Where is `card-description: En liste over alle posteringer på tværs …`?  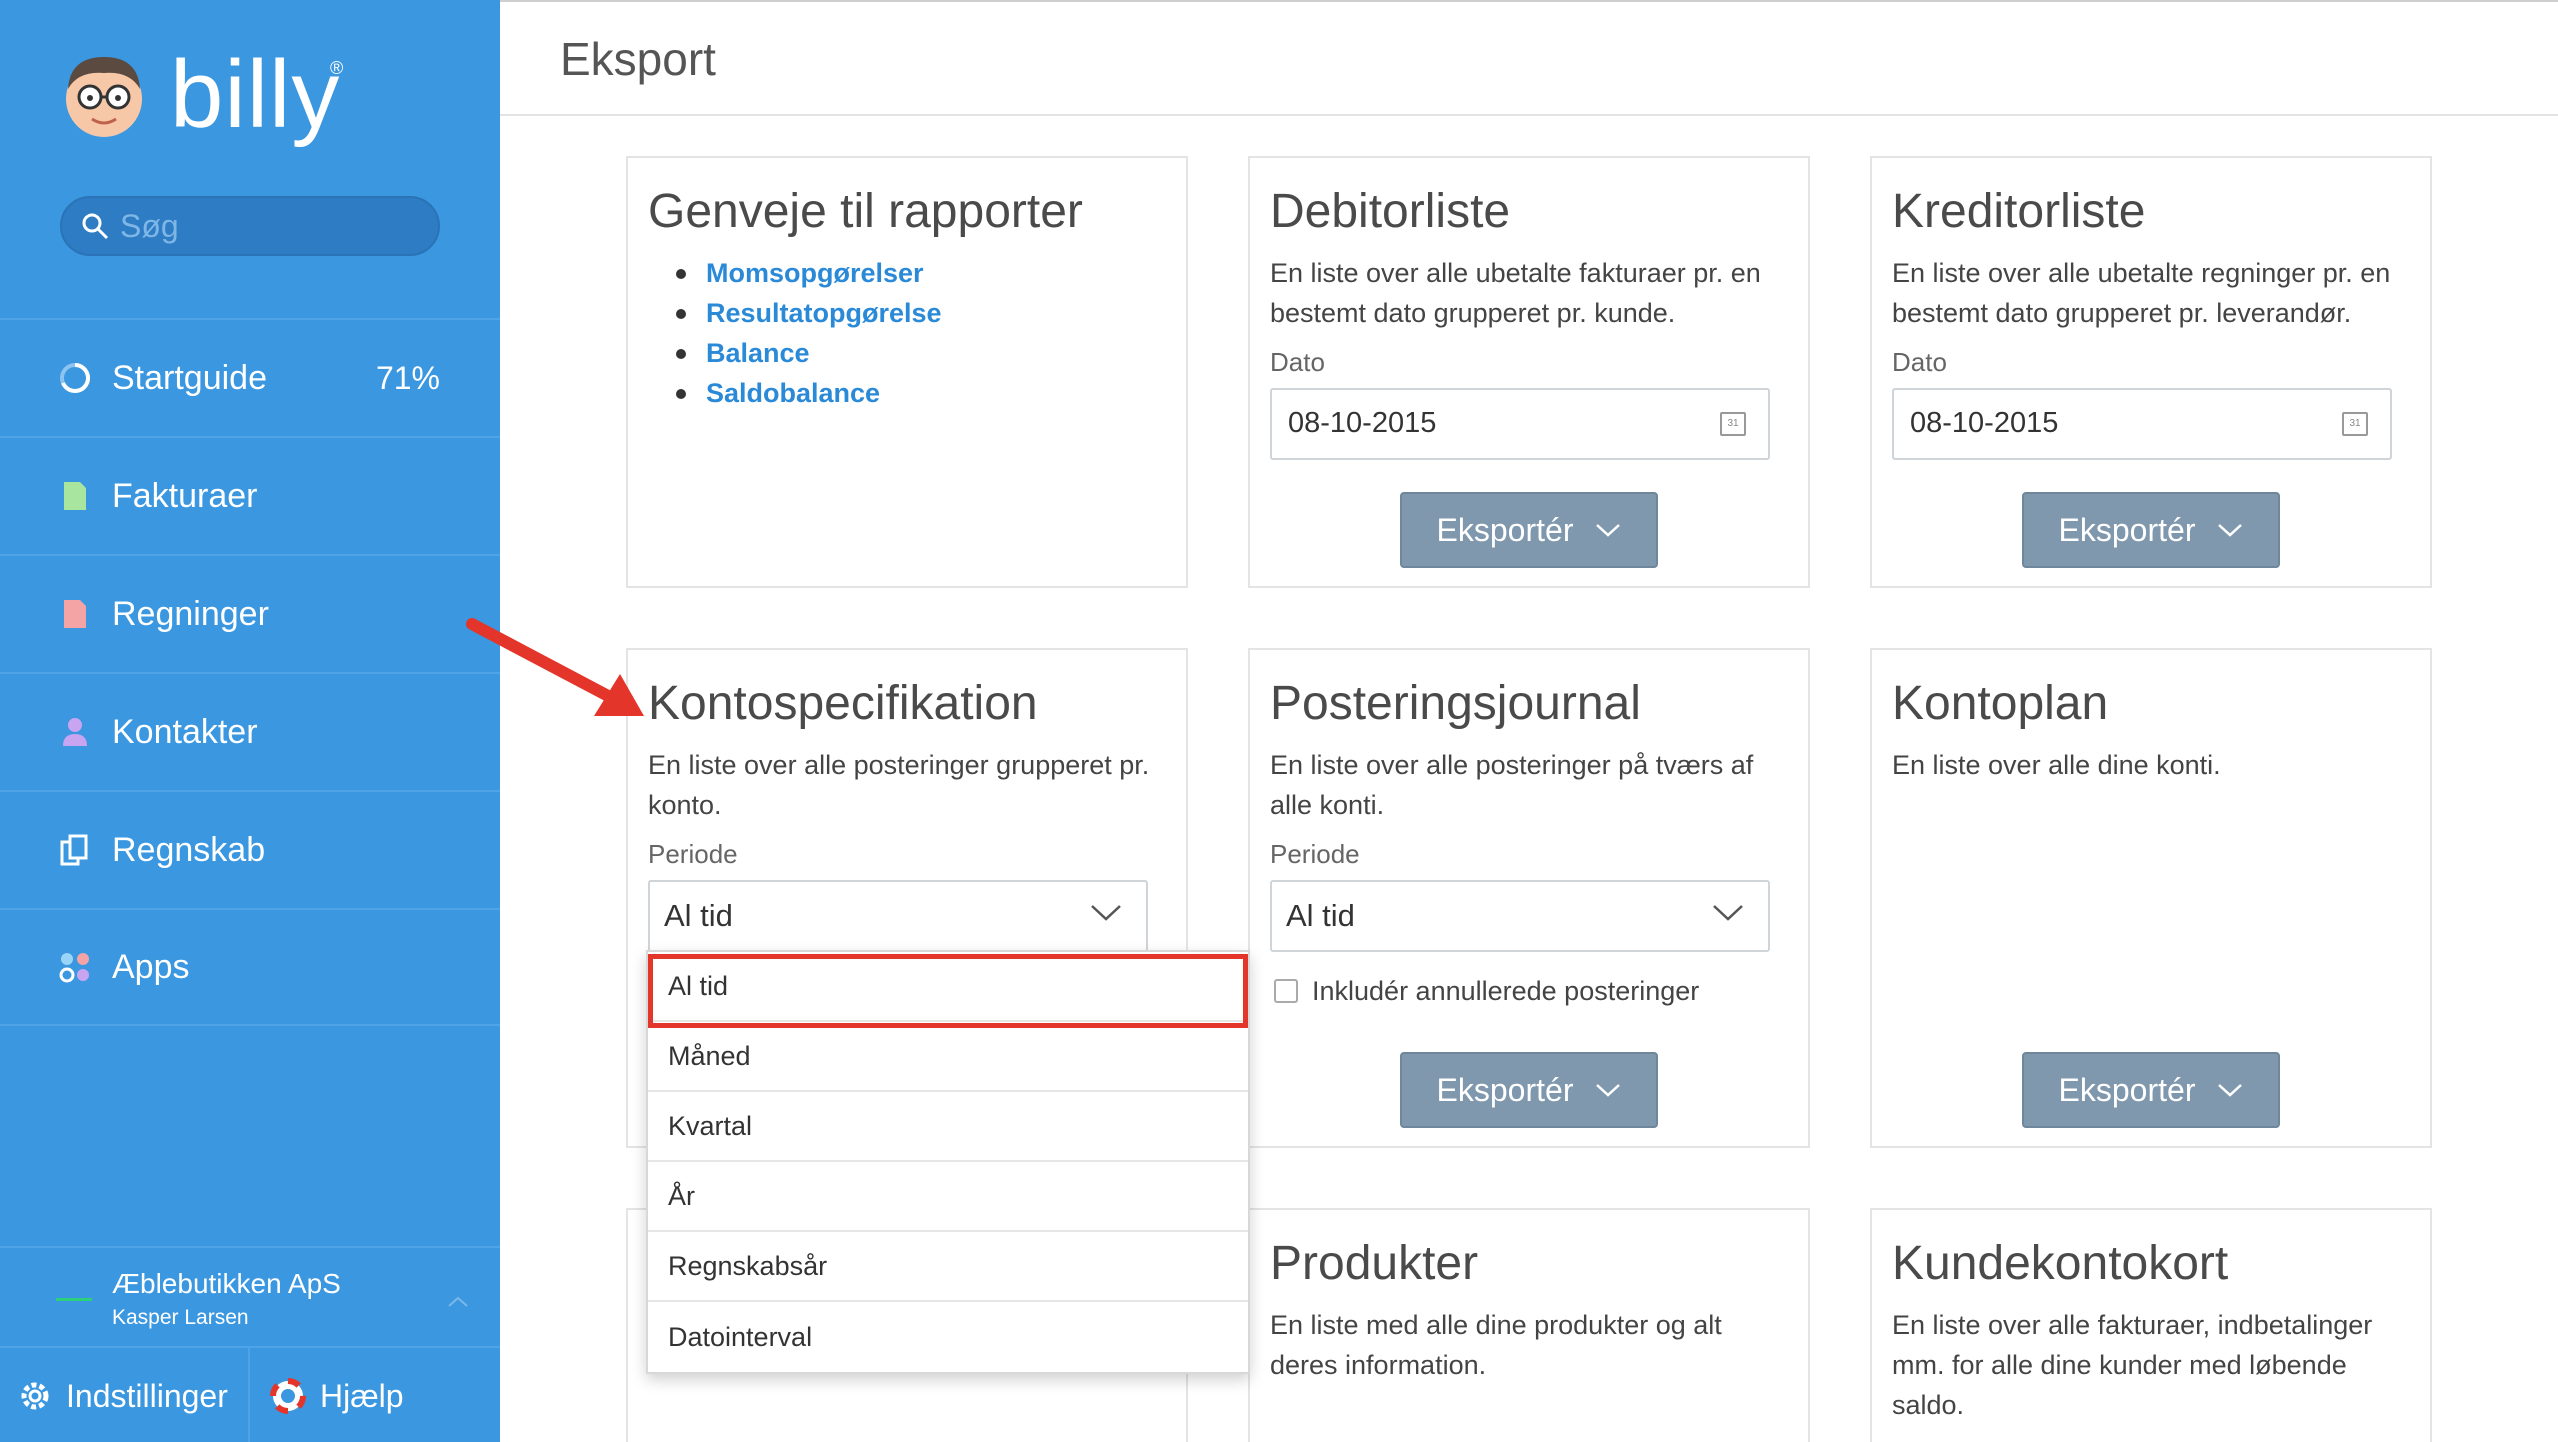 card-description: En liste over alle posteringer på tværs … is located at coordinates (1512, 784).